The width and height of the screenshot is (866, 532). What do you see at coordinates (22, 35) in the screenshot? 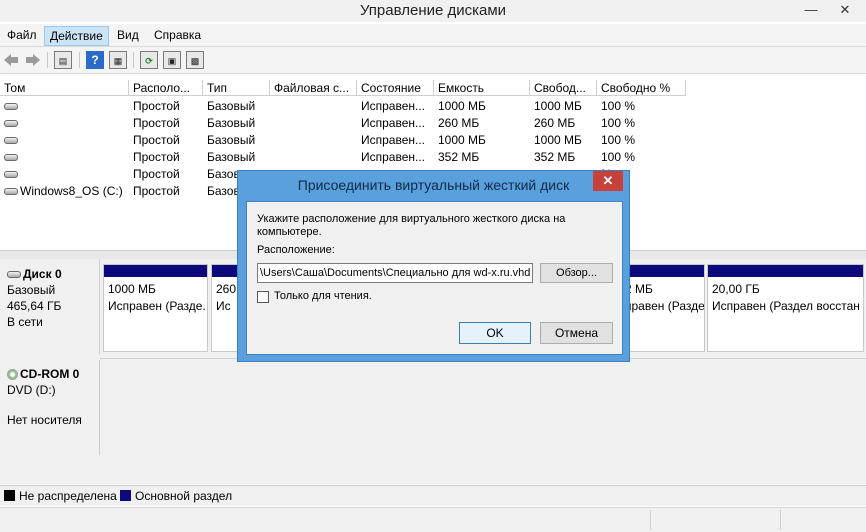
I see `menu-file: Файл` at bounding box center [22, 35].